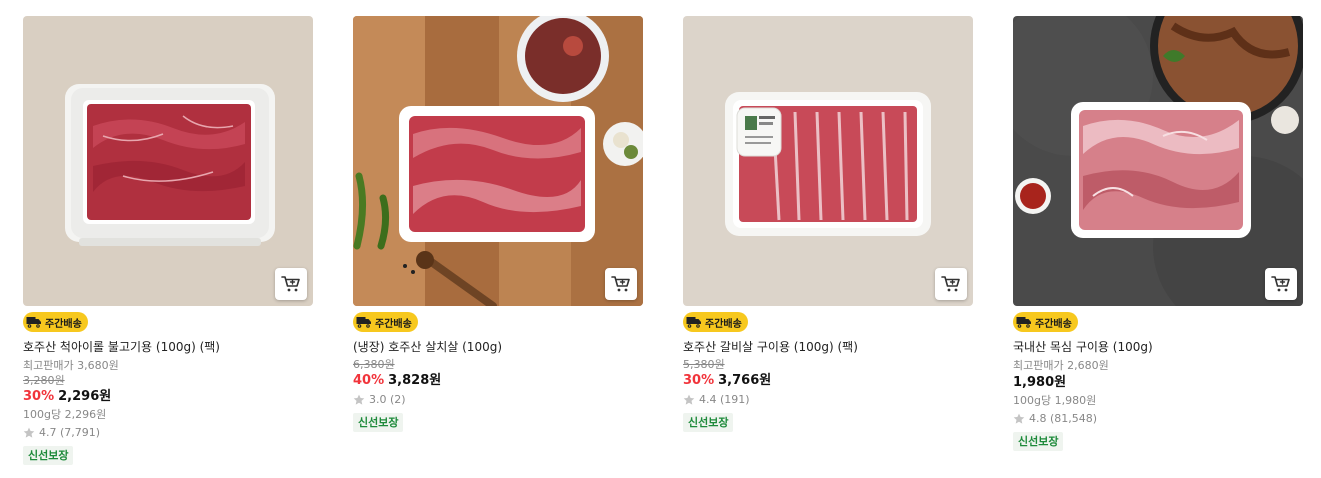  What do you see at coordinates (44, 380) in the screenshot?
I see `original-price: 3,280원` at bounding box center [44, 380].